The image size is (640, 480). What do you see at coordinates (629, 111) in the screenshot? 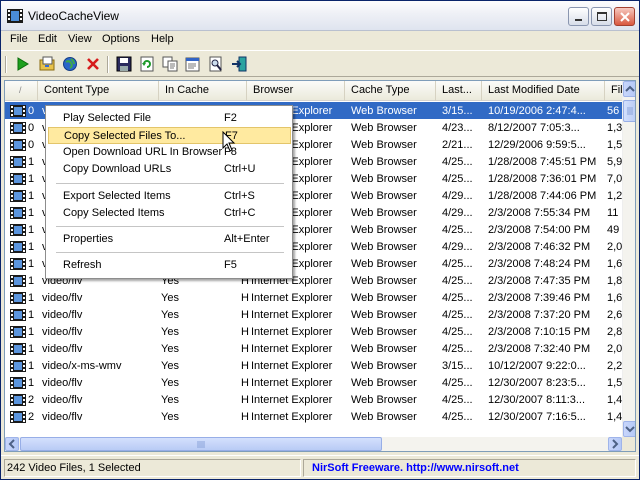
I see `scroll-thumb` at bounding box center [629, 111].